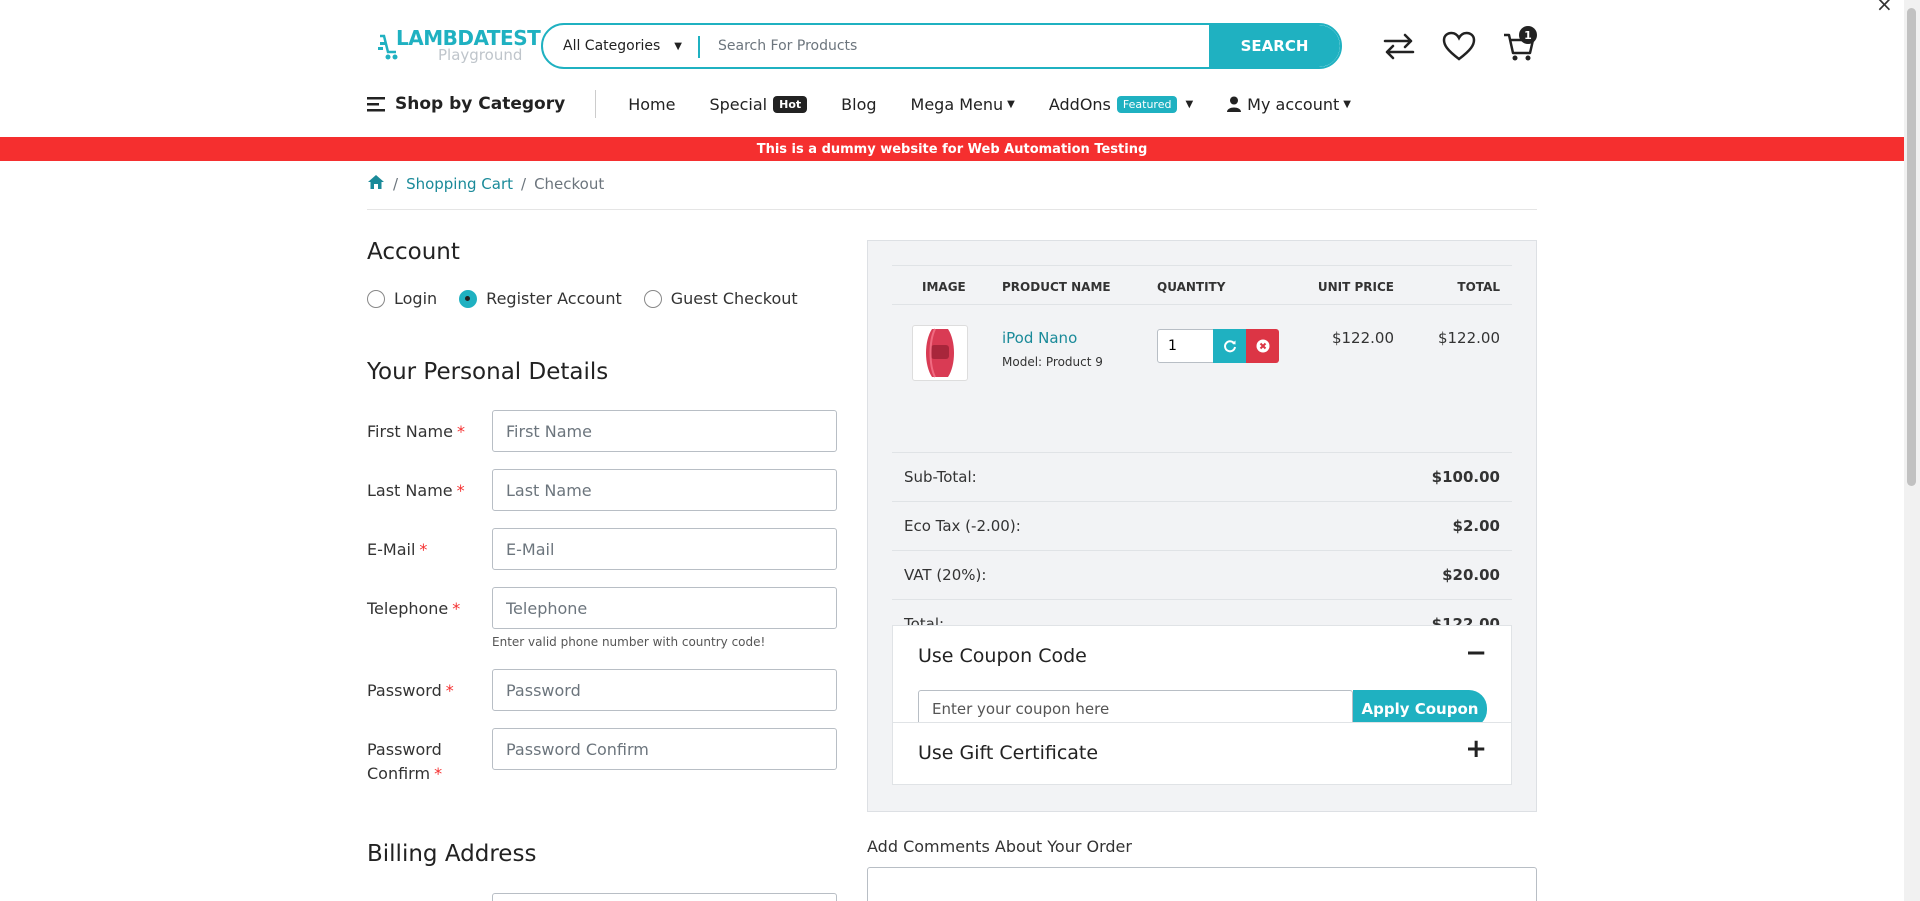  I want to click on comments-label: Add Comments About Your Order, so click(999, 846).